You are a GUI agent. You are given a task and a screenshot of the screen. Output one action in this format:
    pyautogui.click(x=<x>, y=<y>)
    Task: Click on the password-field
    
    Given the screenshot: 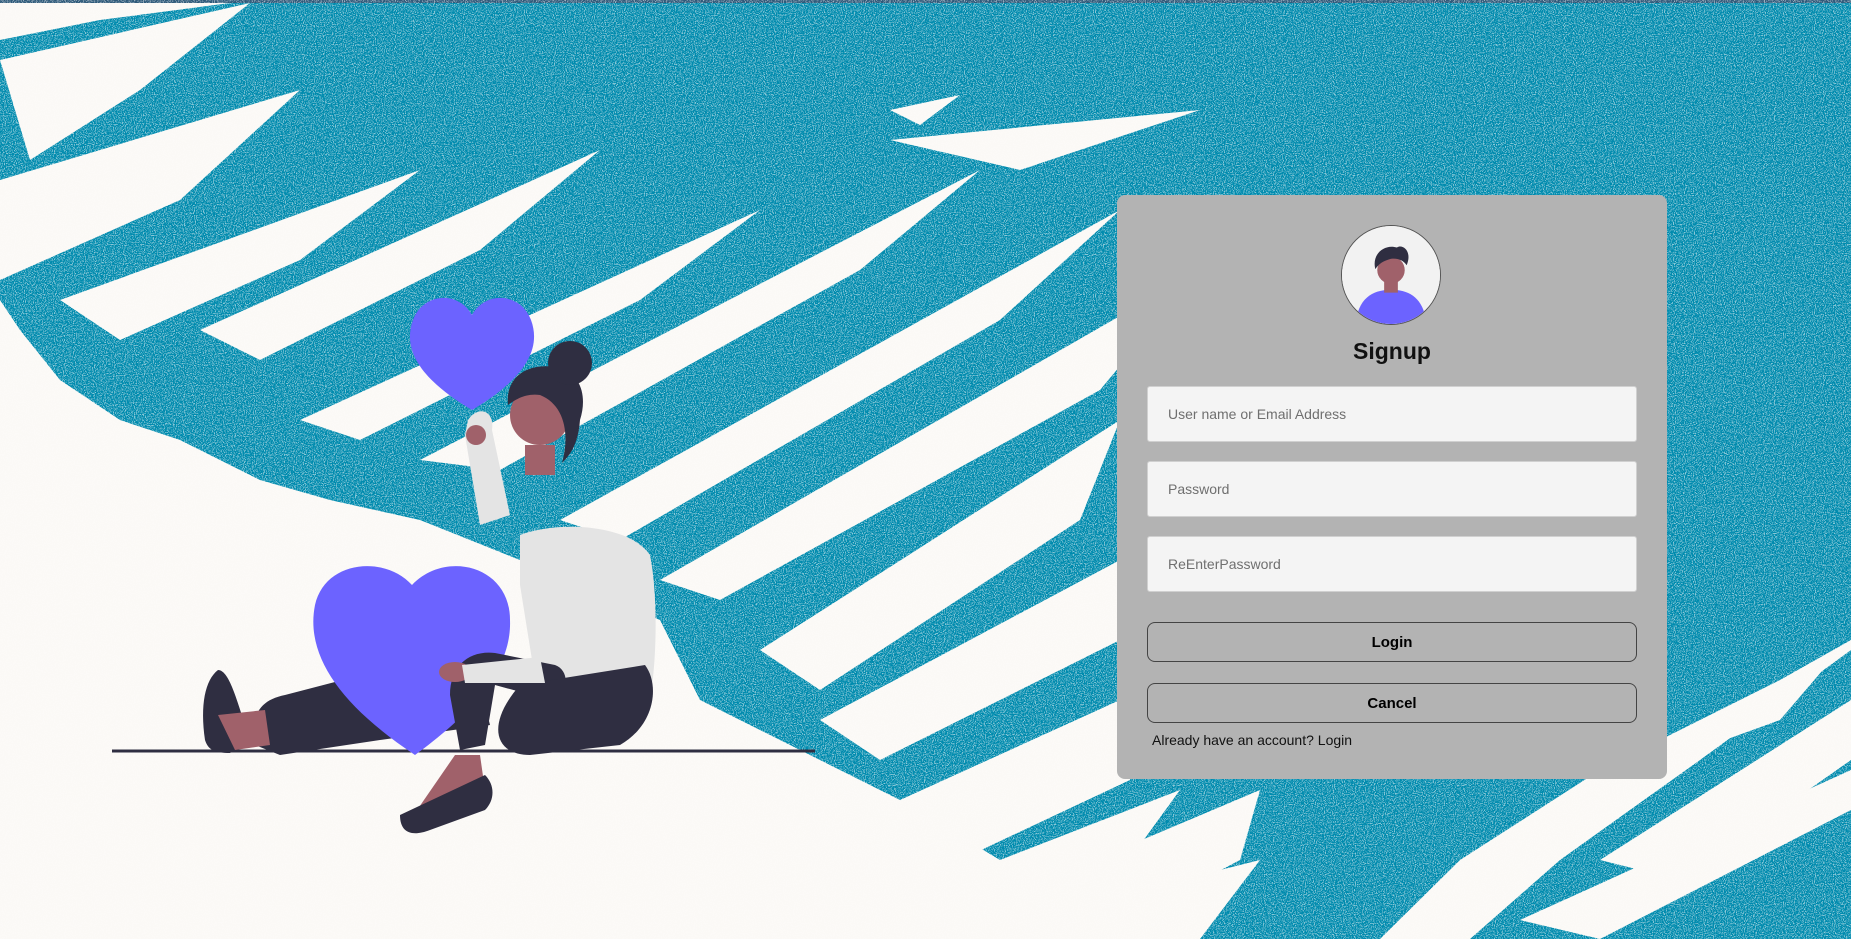 What is the action you would take?
    pyautogui.click(x=1392, y=489)
    